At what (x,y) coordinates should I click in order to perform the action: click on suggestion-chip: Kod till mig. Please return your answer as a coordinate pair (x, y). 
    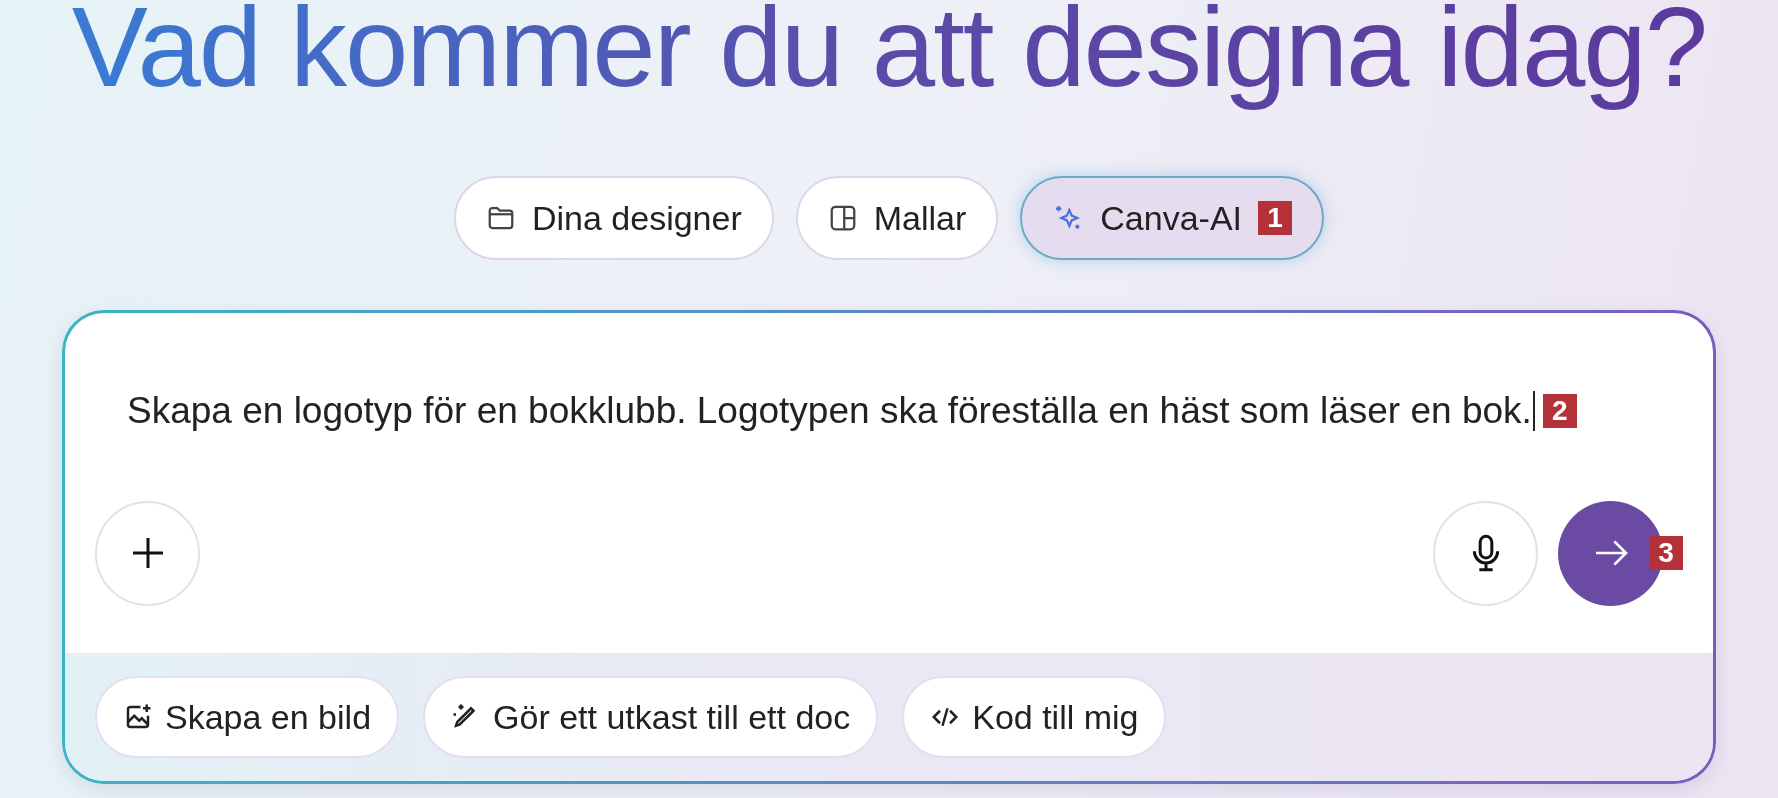
    Looking at the image, I should click on (1034, 717).